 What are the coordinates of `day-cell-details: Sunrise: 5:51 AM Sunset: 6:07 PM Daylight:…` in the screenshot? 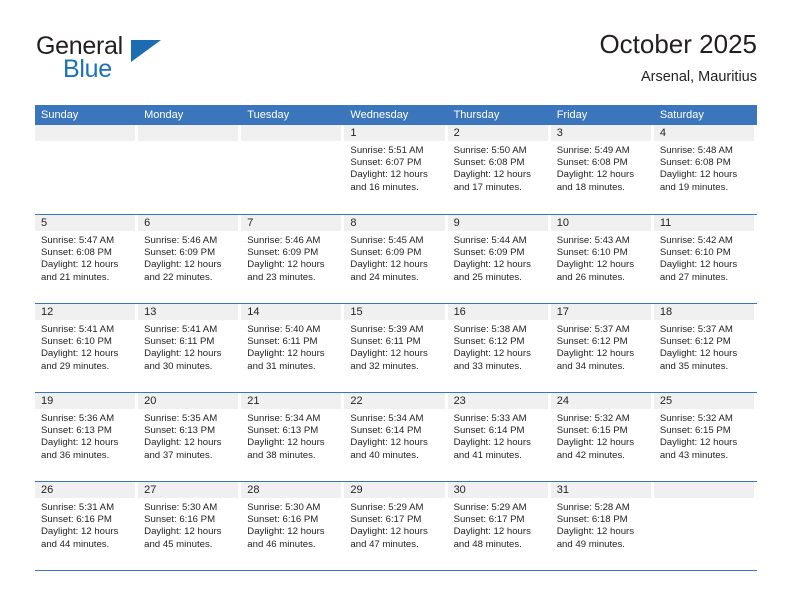 It's located at (394, 167).